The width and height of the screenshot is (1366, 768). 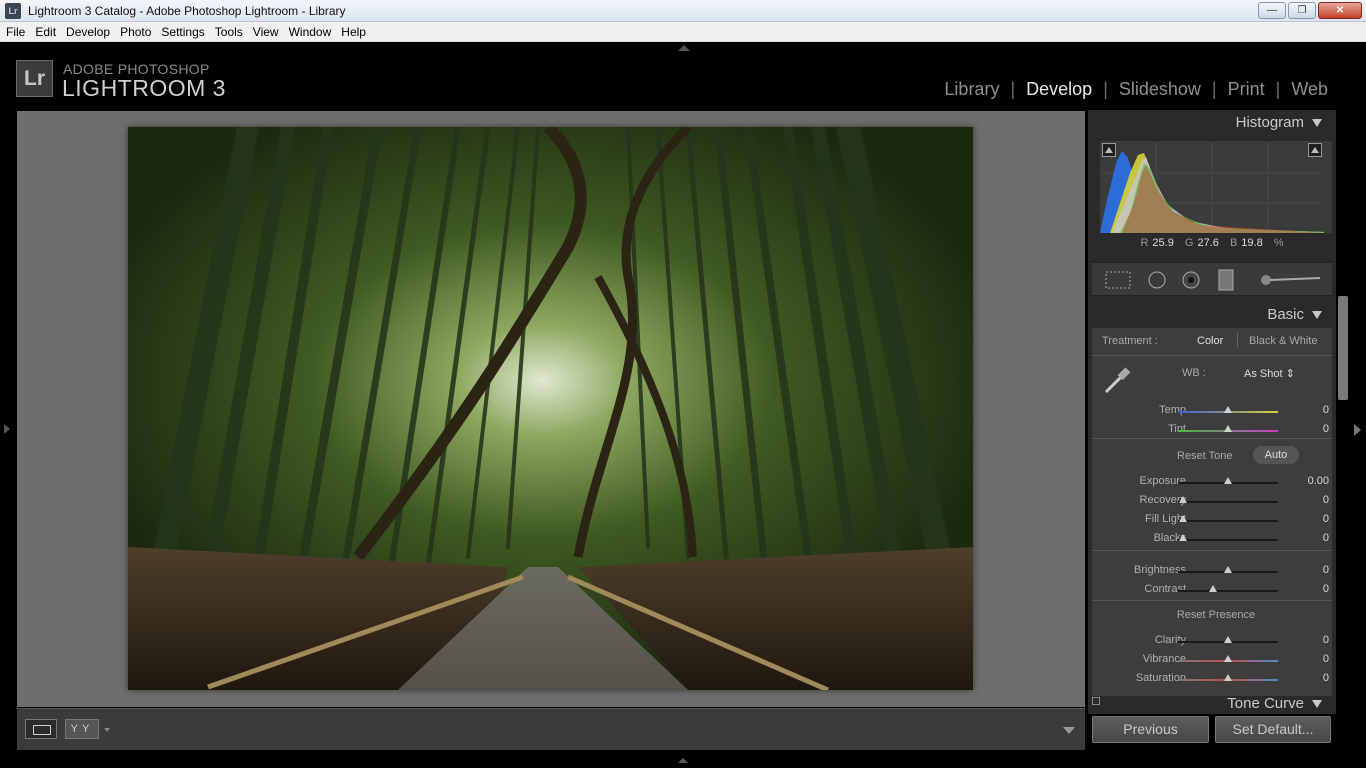 What do you see at coordinates (1276, 455) in the screenshot?
I see `auto-tone-button: Auto` at bounding box center [1276, 455].